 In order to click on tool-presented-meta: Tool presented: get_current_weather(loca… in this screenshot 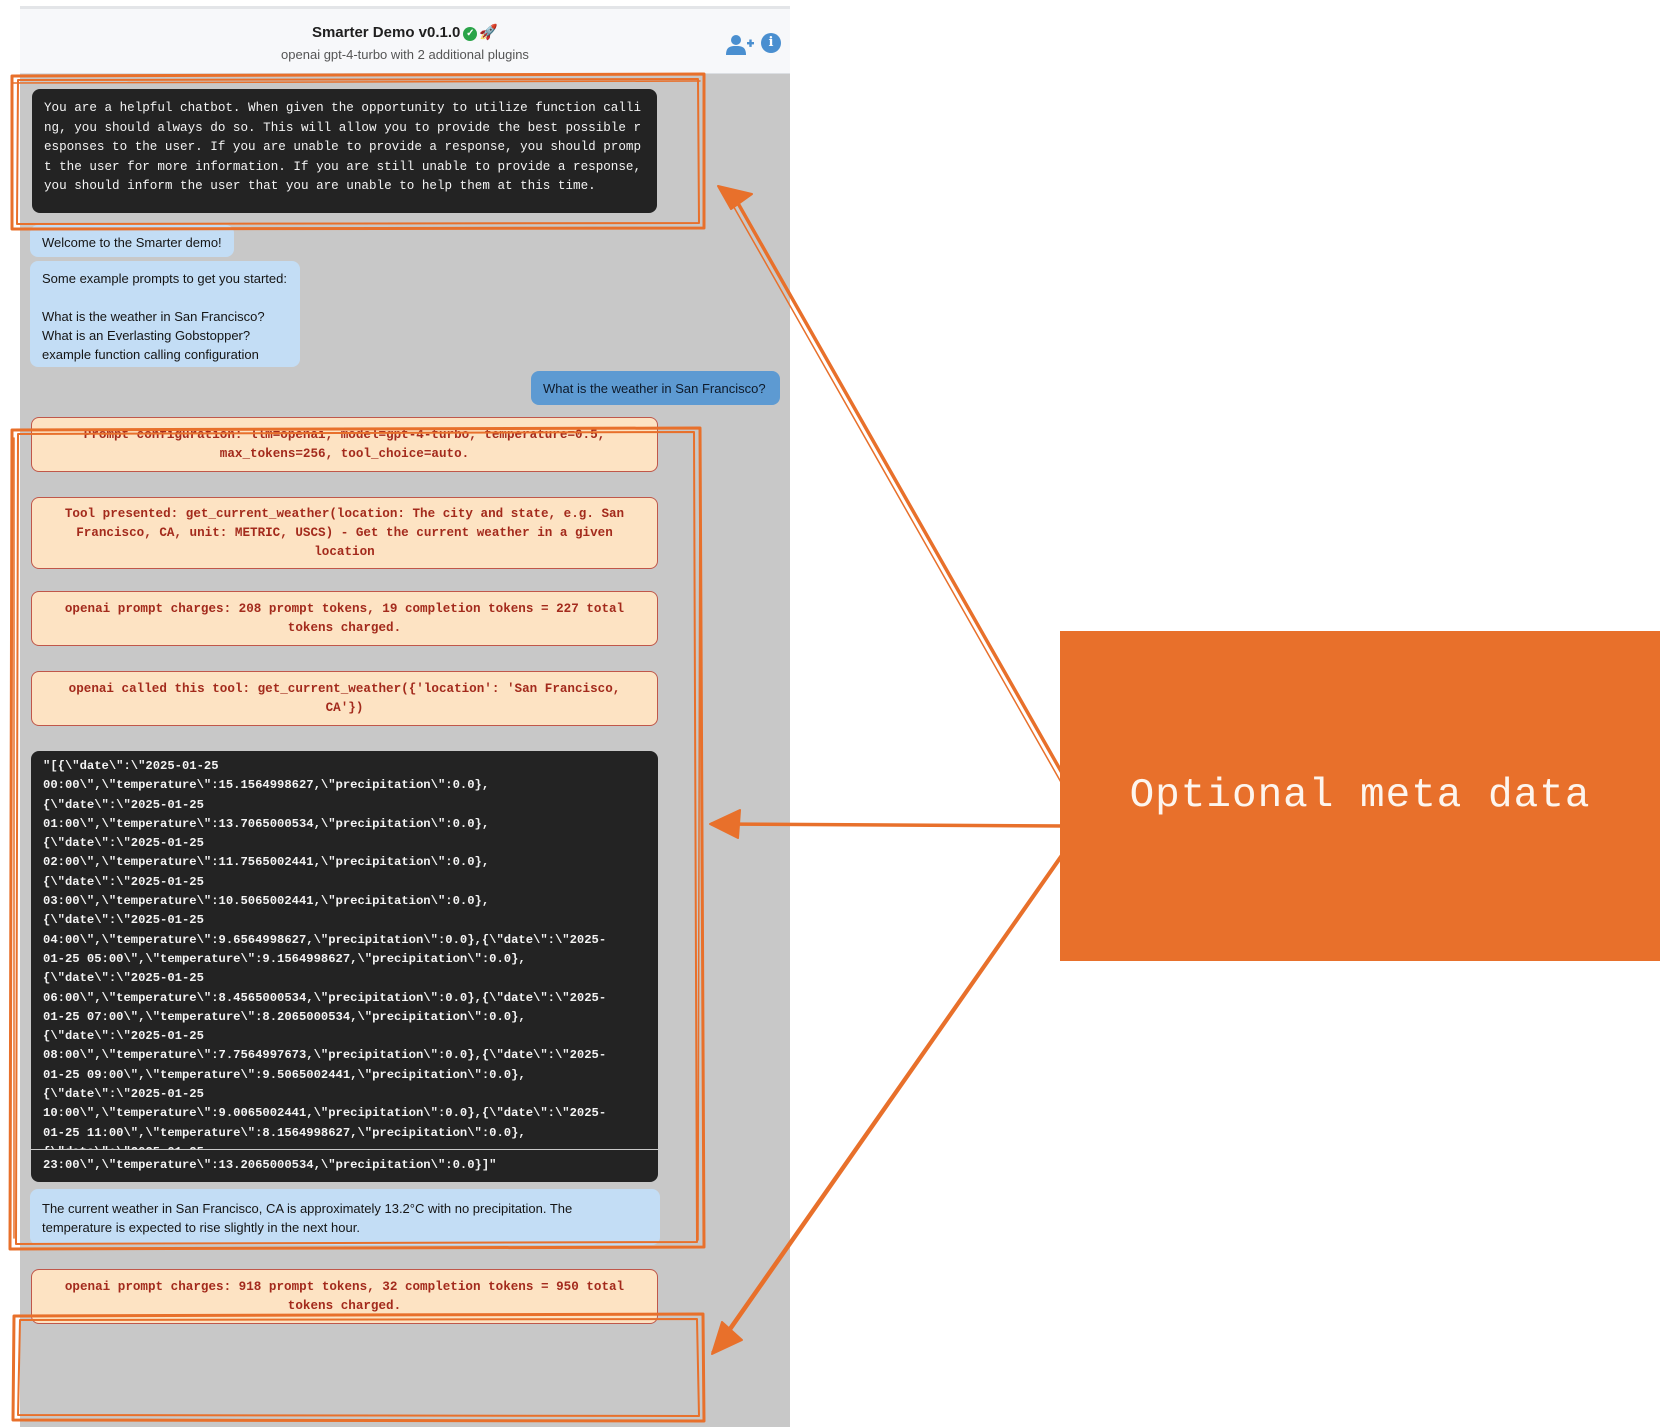, I will do `click(344, 533)`.